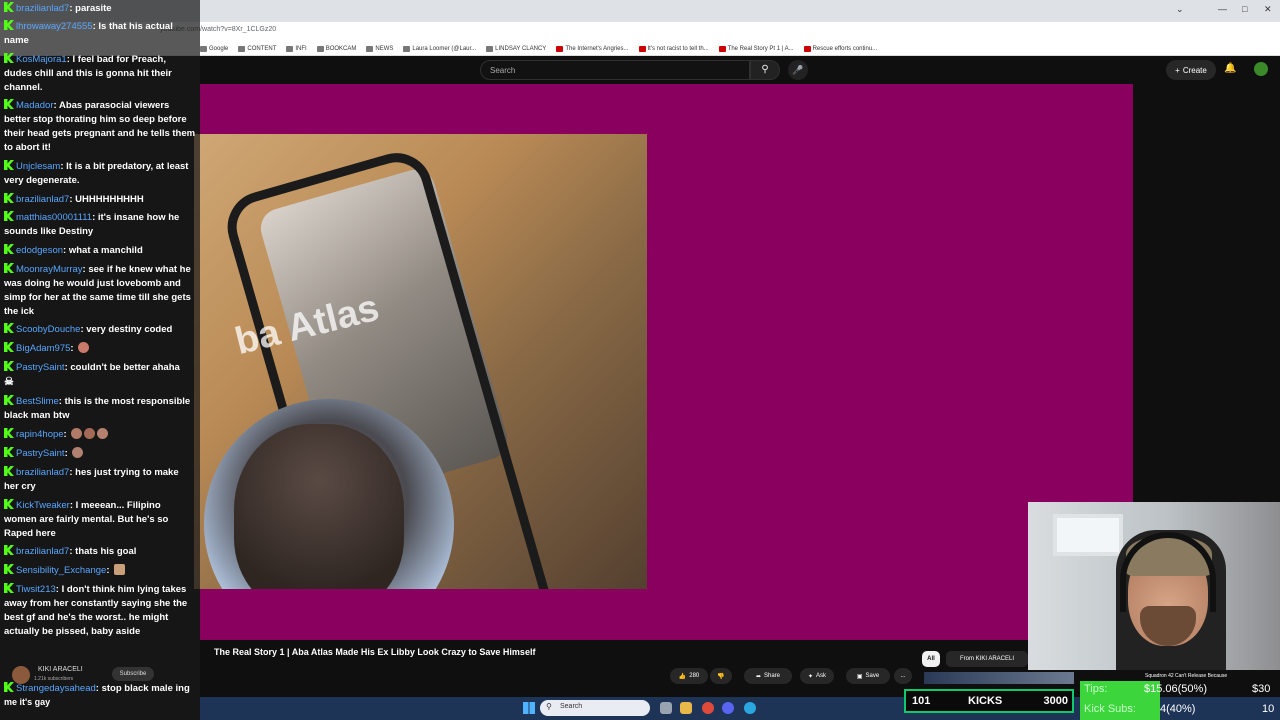  I want to click on search-button: ⚲, so click(765, 70).